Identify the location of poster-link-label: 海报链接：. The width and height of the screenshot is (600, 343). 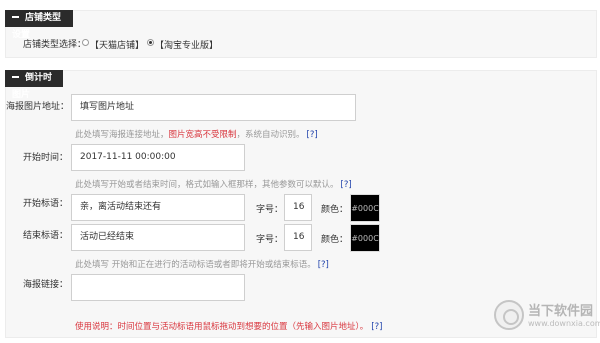
(45, 285).